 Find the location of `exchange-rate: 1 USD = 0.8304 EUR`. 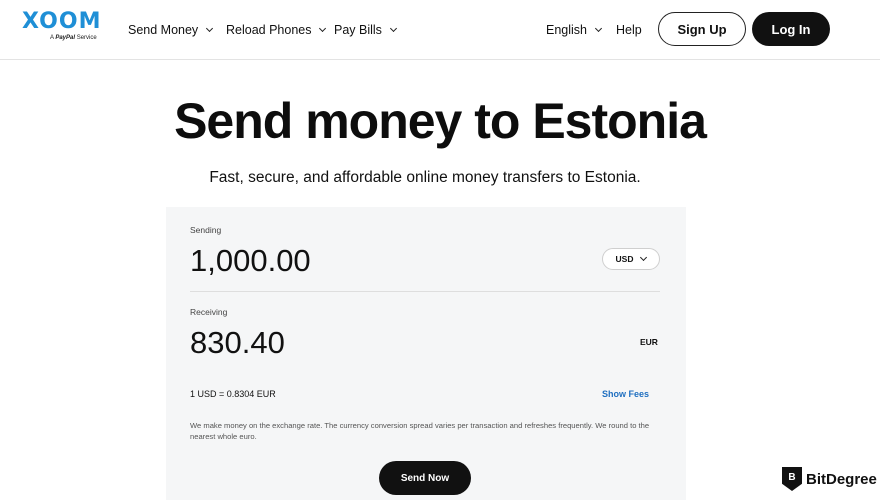

exchange-rate: 1 USD = 0.8304 EUR is located at coordinates (233, 394).